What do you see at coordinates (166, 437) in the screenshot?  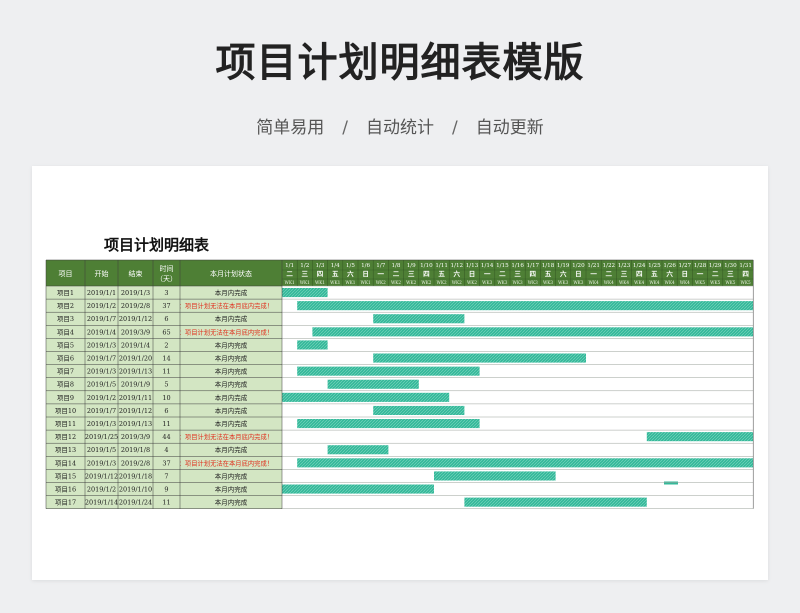 I see `cell-days: 44` at bounding box center [166, 437].